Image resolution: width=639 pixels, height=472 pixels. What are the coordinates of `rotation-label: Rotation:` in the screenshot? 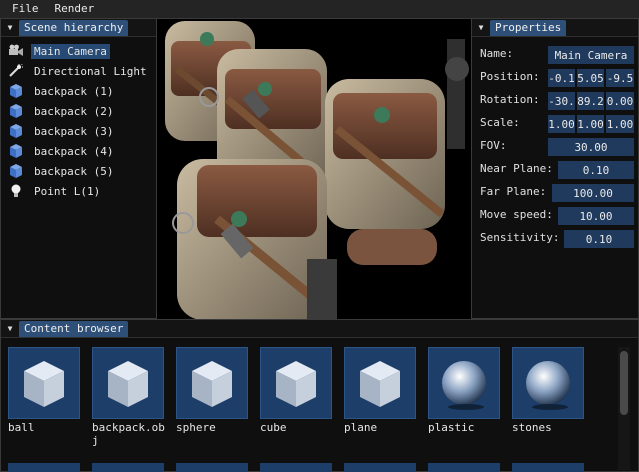 It's located at (510, 99).